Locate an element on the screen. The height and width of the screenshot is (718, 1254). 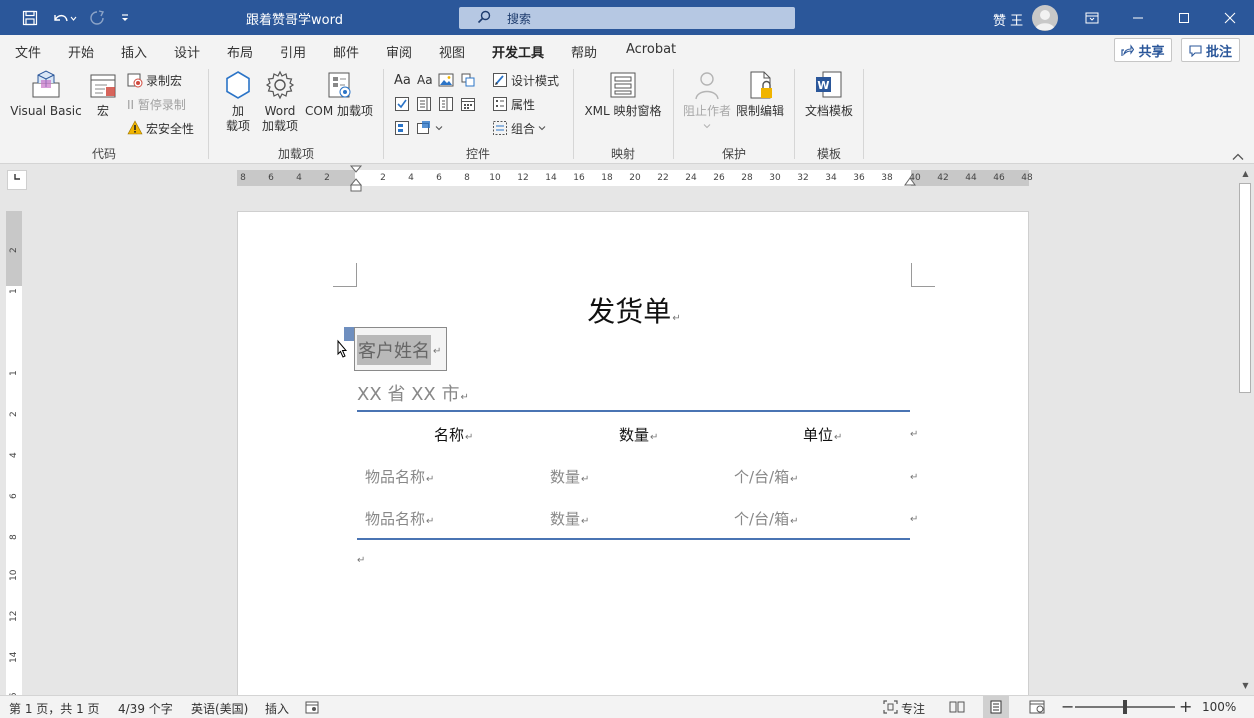
record-macro-button: 录制宏 is located at coordinates (154, 80).